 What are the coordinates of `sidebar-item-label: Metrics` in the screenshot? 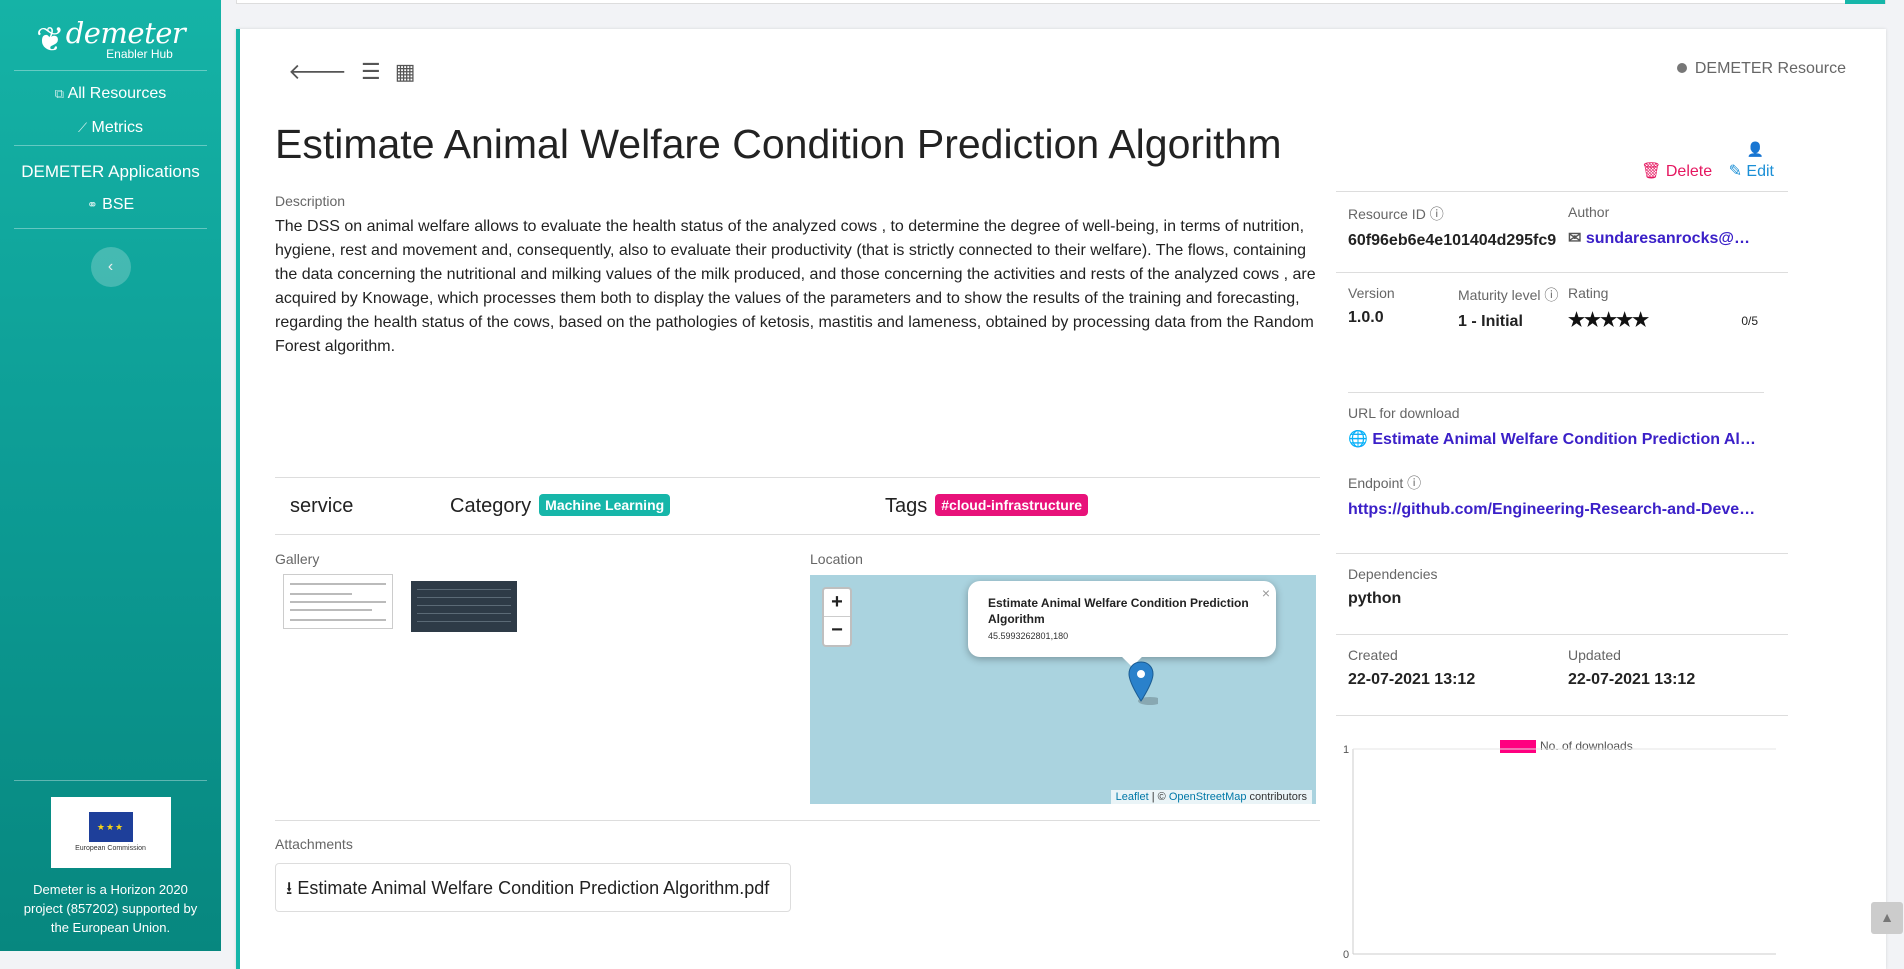 It's located at (117, 127).